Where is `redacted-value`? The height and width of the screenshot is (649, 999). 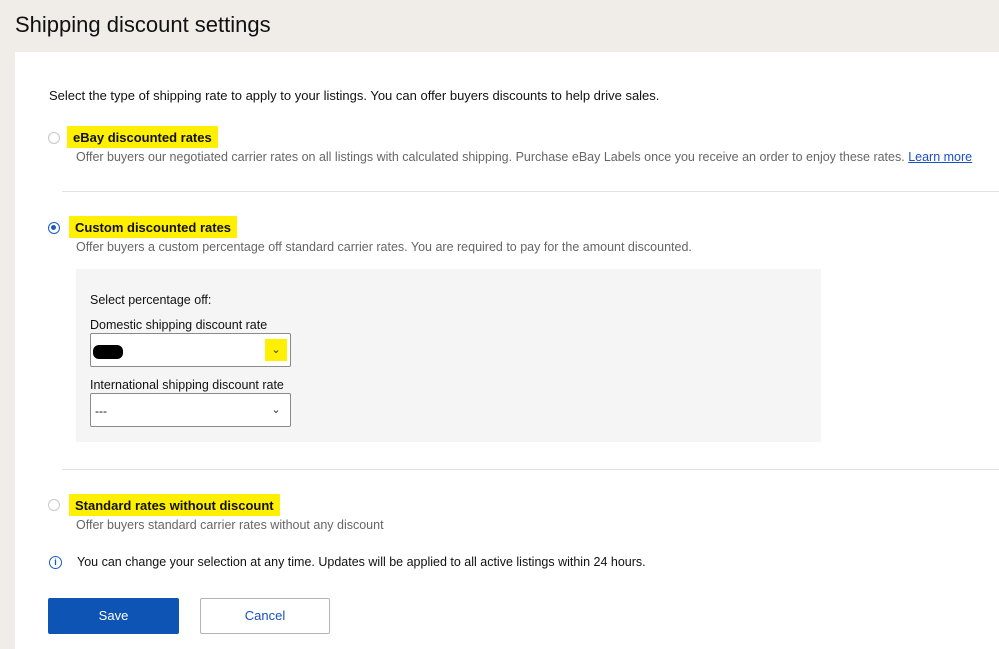
redacted-value is located at coordinates (108, 352).